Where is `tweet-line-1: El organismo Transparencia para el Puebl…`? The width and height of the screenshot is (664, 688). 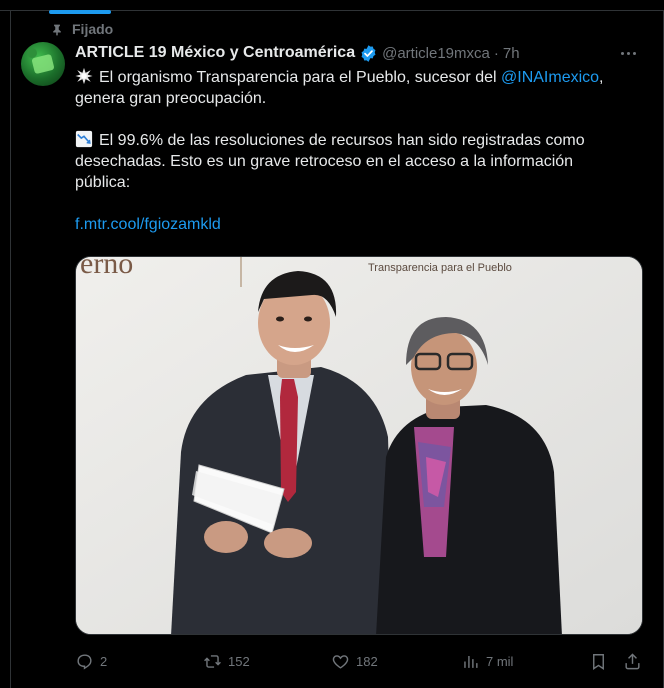 tweet-line-1: El organismo Transparencia para el Puebl… is located at coordinates (300, 77).